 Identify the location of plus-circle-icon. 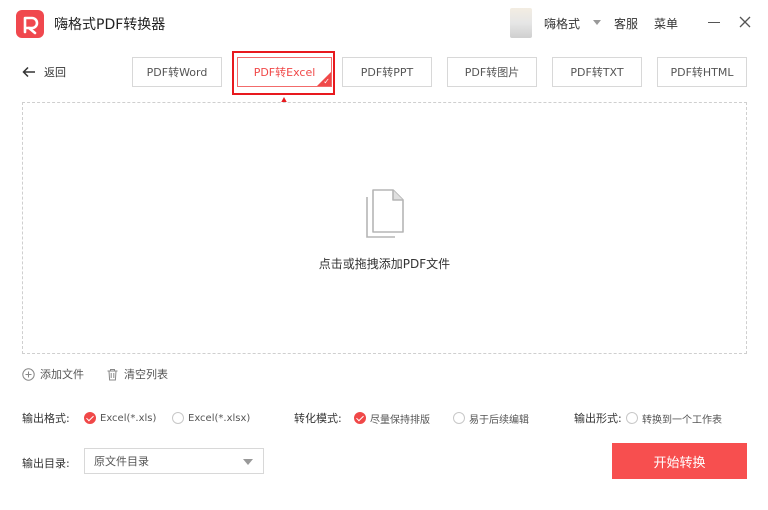
(28, 374).